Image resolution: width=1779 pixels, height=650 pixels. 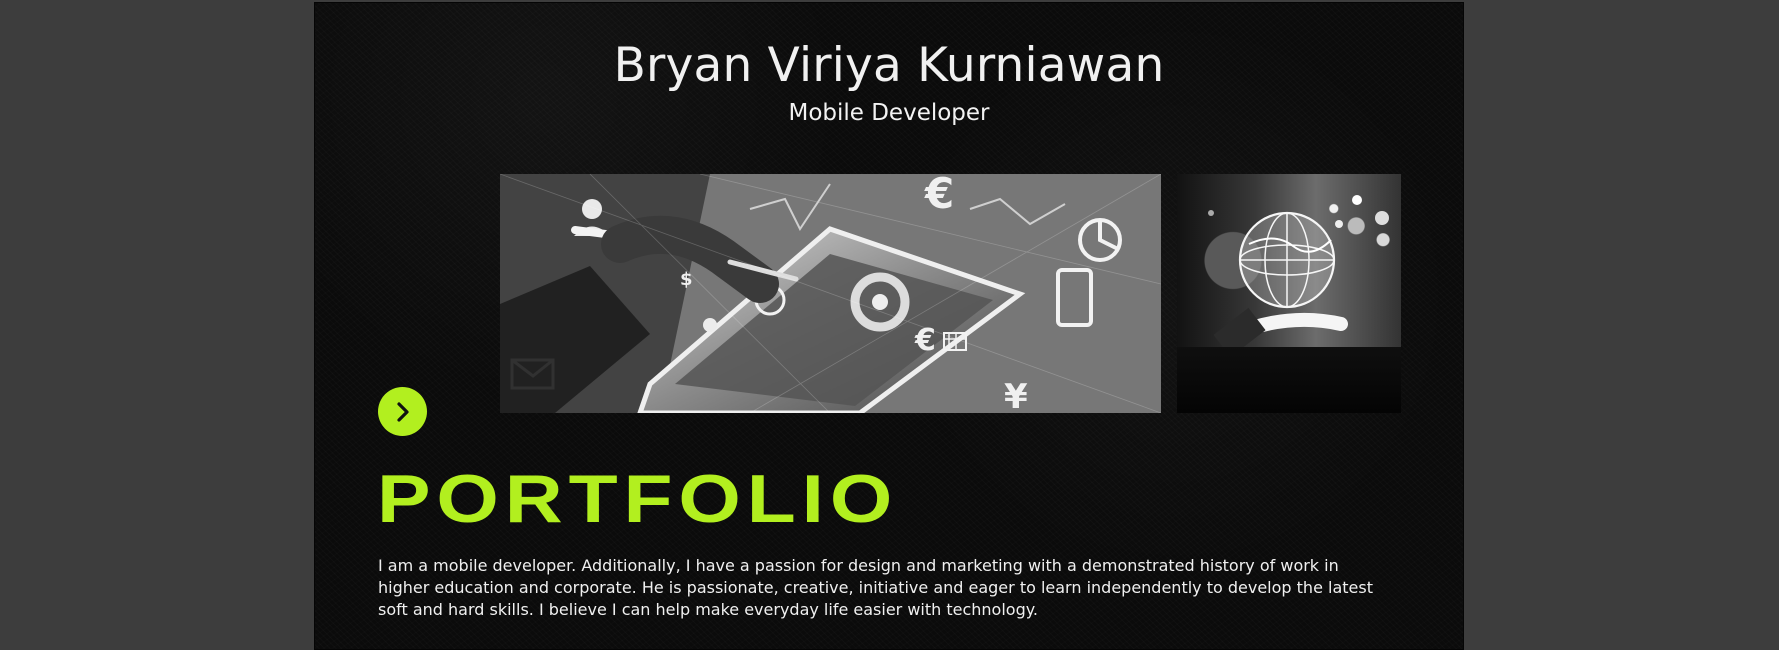 I want to click on digital-globe-image, so click(x=1289, y=260).